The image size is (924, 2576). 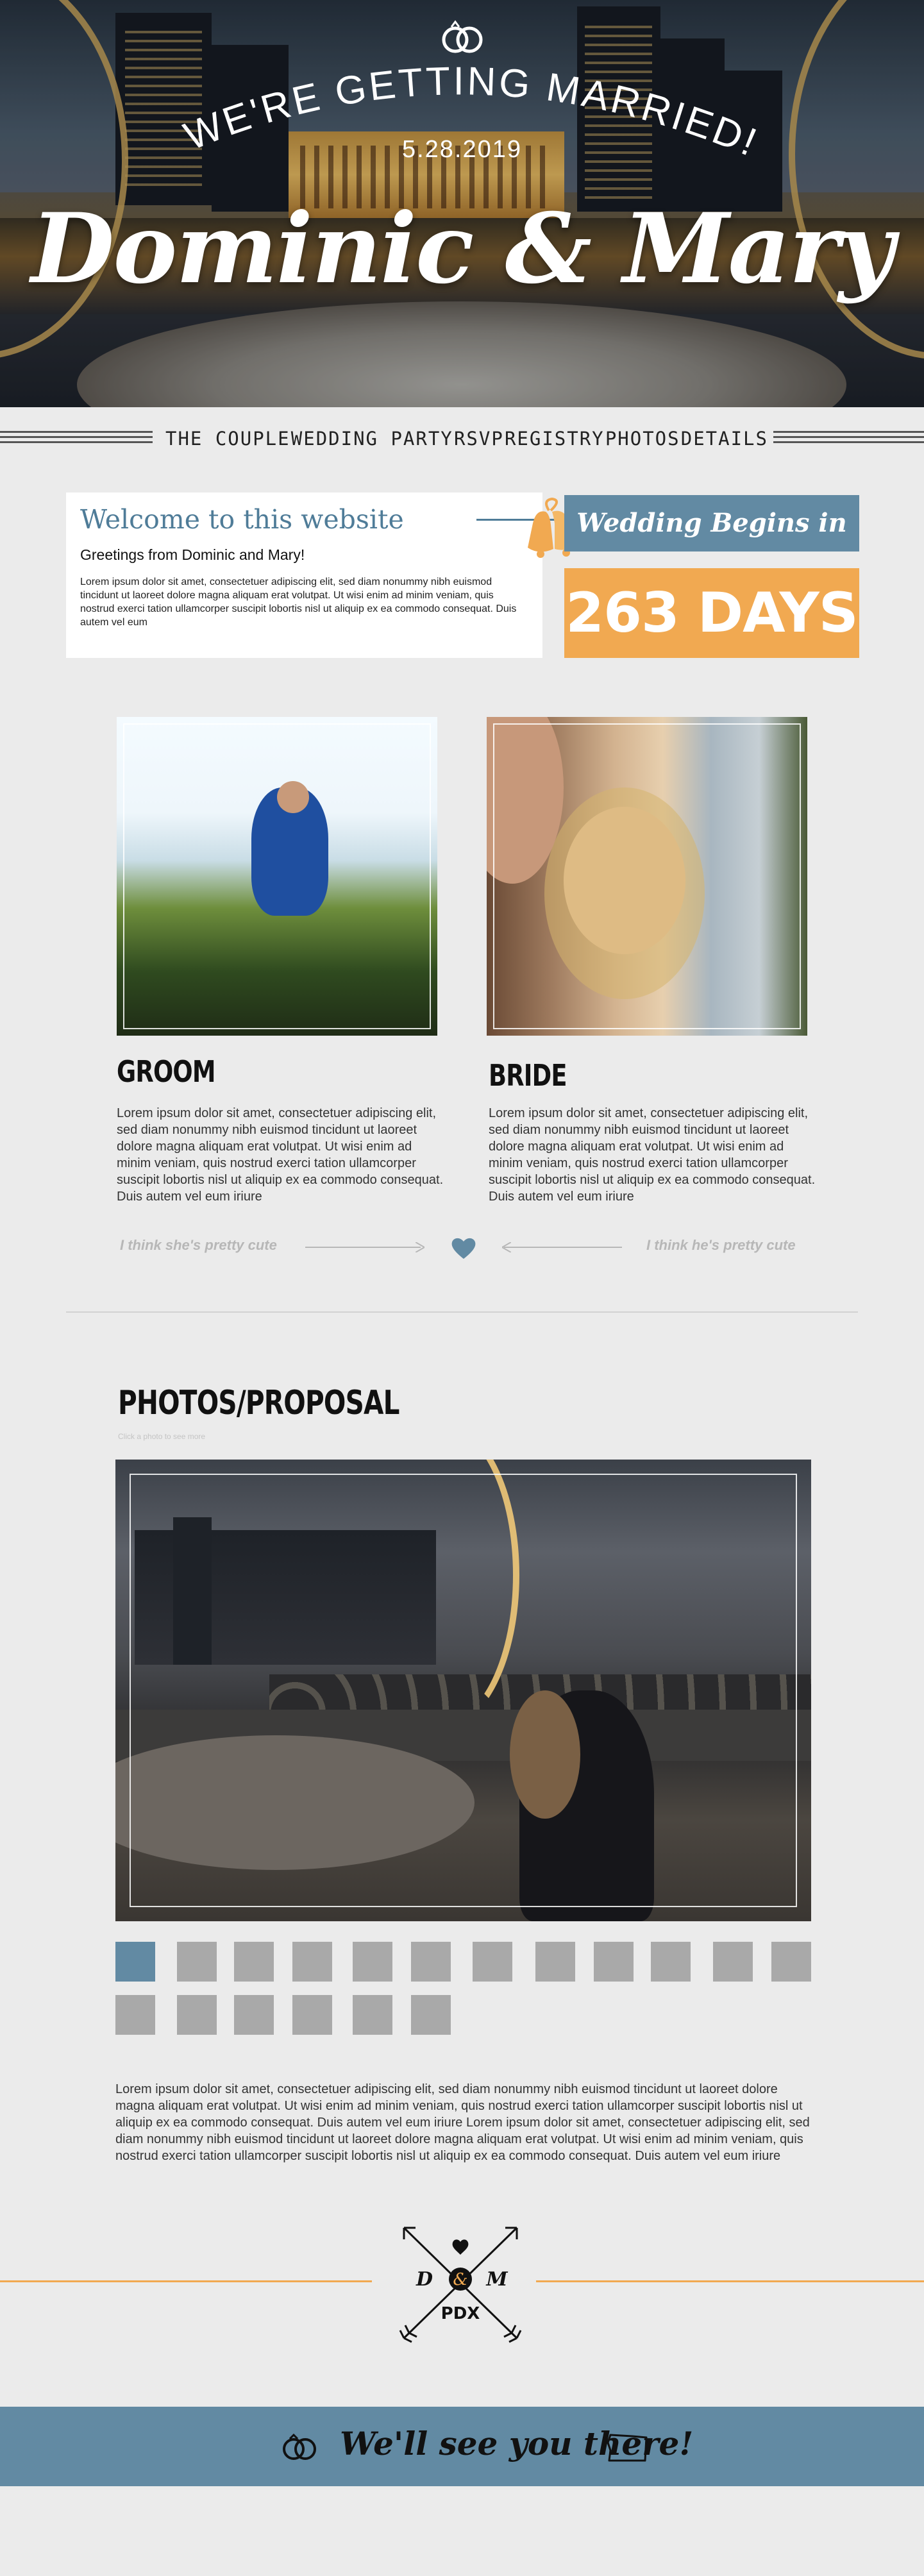 What do you see at coordinates (470, 112) in the screenshot?
I see `hero-announcement-arc: WE'RE GETTING MARRIED!` at bounding box center [470, 112].